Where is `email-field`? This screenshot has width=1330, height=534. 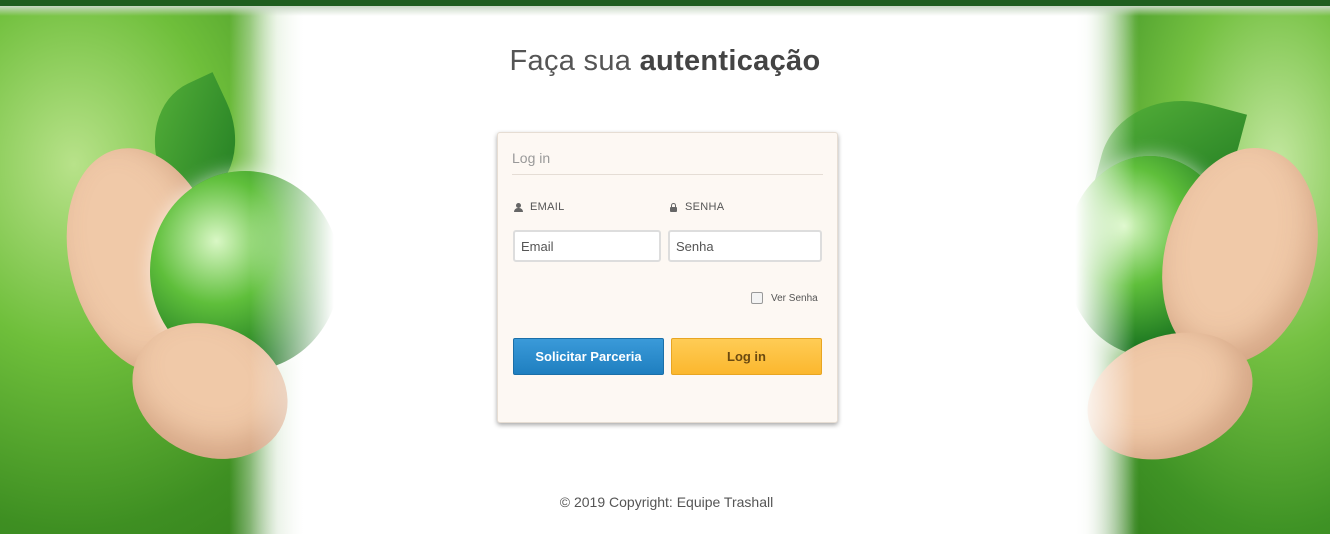
email-field is located at coordinates (587, 246).